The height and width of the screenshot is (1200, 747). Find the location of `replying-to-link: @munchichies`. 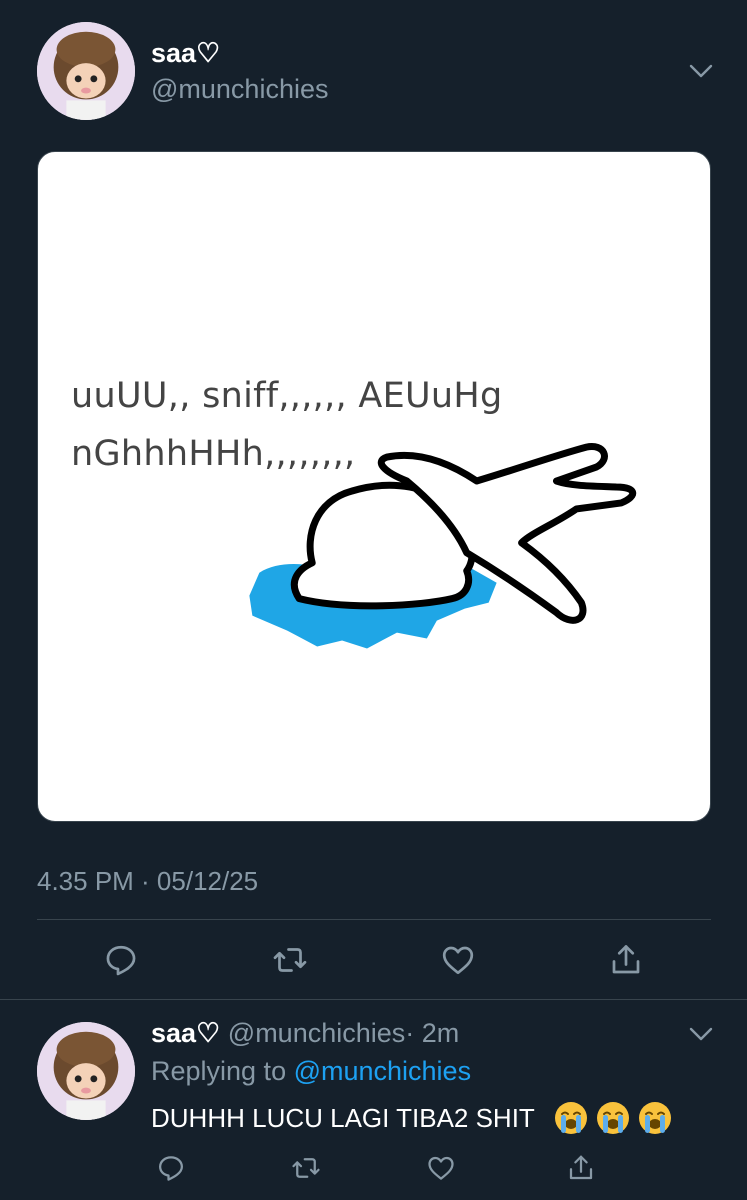

replying-to-link: @munchichies is located at coordinates (382, 1071).